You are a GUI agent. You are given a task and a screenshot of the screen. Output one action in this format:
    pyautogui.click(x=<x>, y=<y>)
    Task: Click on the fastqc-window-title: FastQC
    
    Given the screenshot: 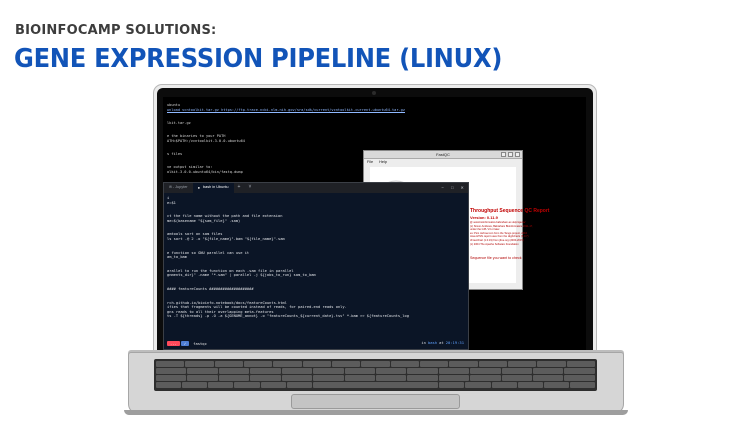 What is the action you would take?
    pyautogui.click(x=443, y=154)
    